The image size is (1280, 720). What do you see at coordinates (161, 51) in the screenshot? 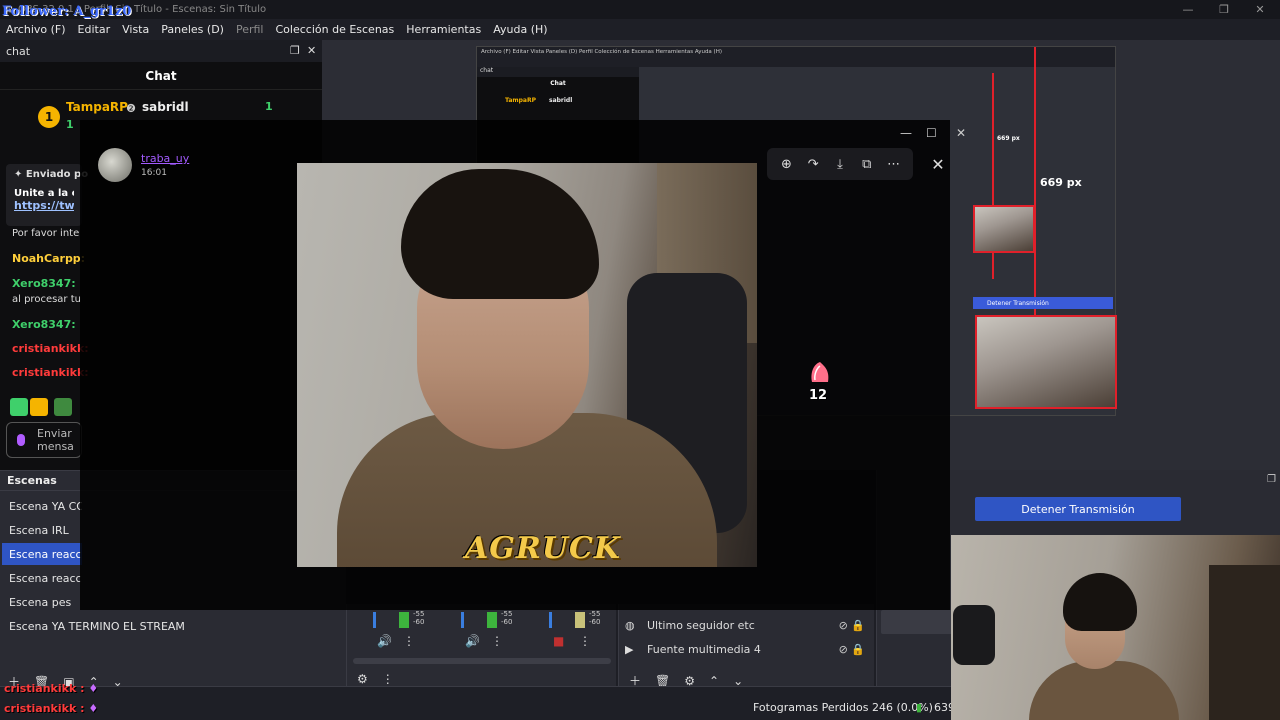
I see `chat-dock-header: chat ❐ ✕` at bounding box center [161, 51].